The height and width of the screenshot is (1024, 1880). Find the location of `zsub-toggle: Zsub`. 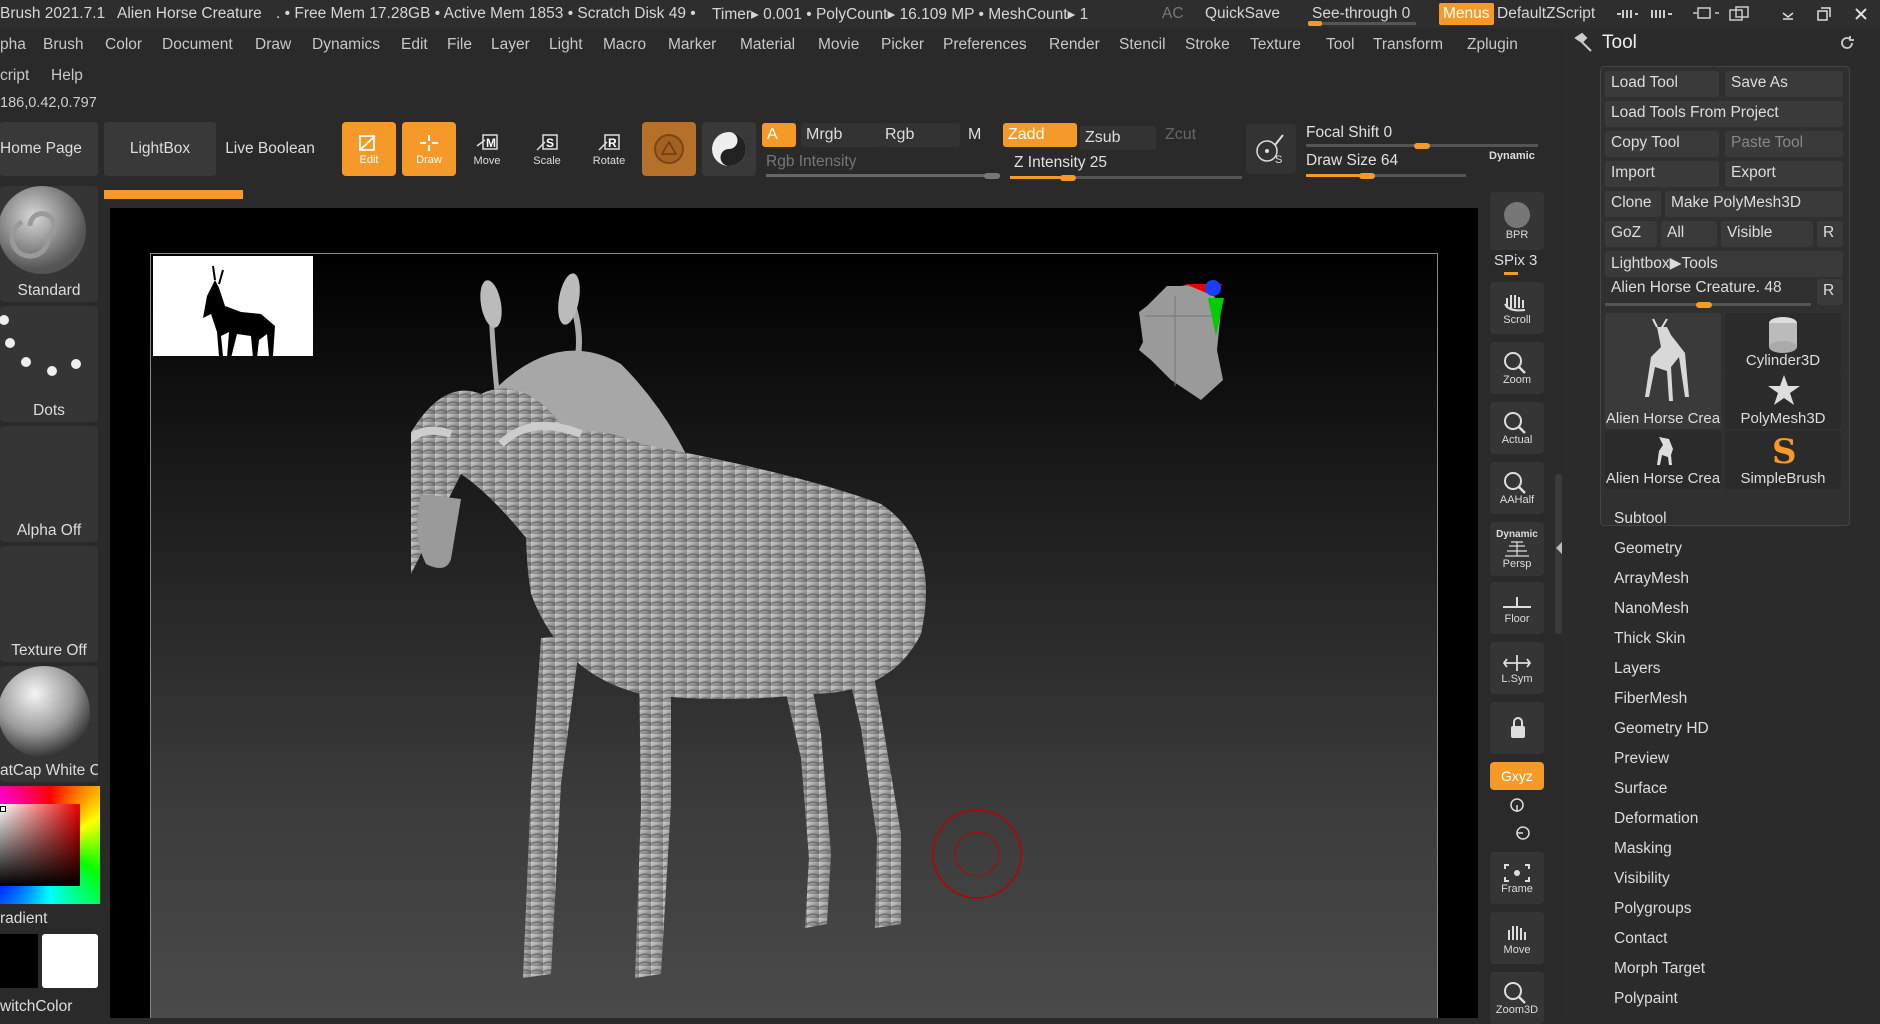

zsub-toggle: Zsub is located at coordinates (1118, 138).